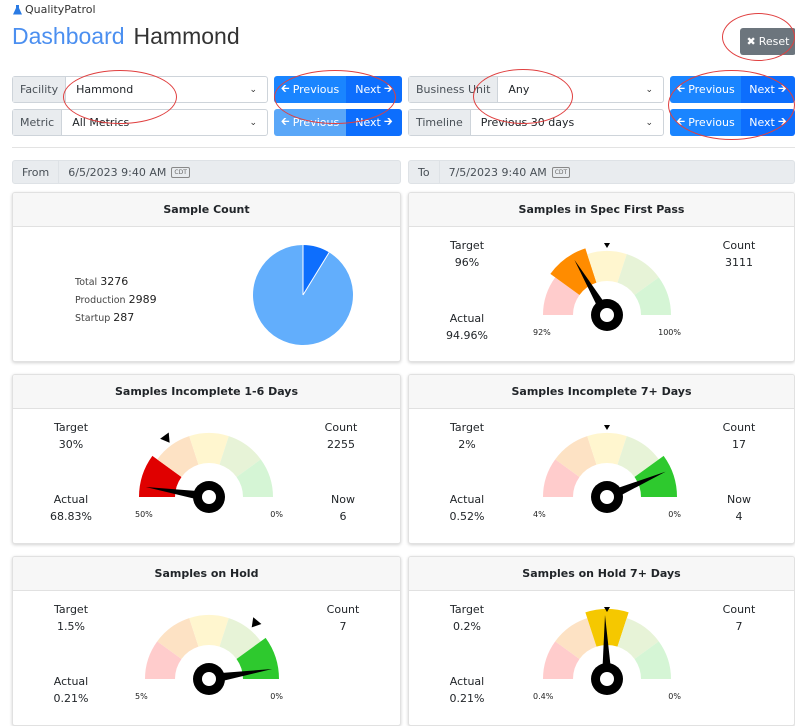 The width and height of the screenshot is (795, 726). Describe the element at coordinates (601, 210) in the screenshot. I see `card-title: Samples in Spec First Pass` at that location.